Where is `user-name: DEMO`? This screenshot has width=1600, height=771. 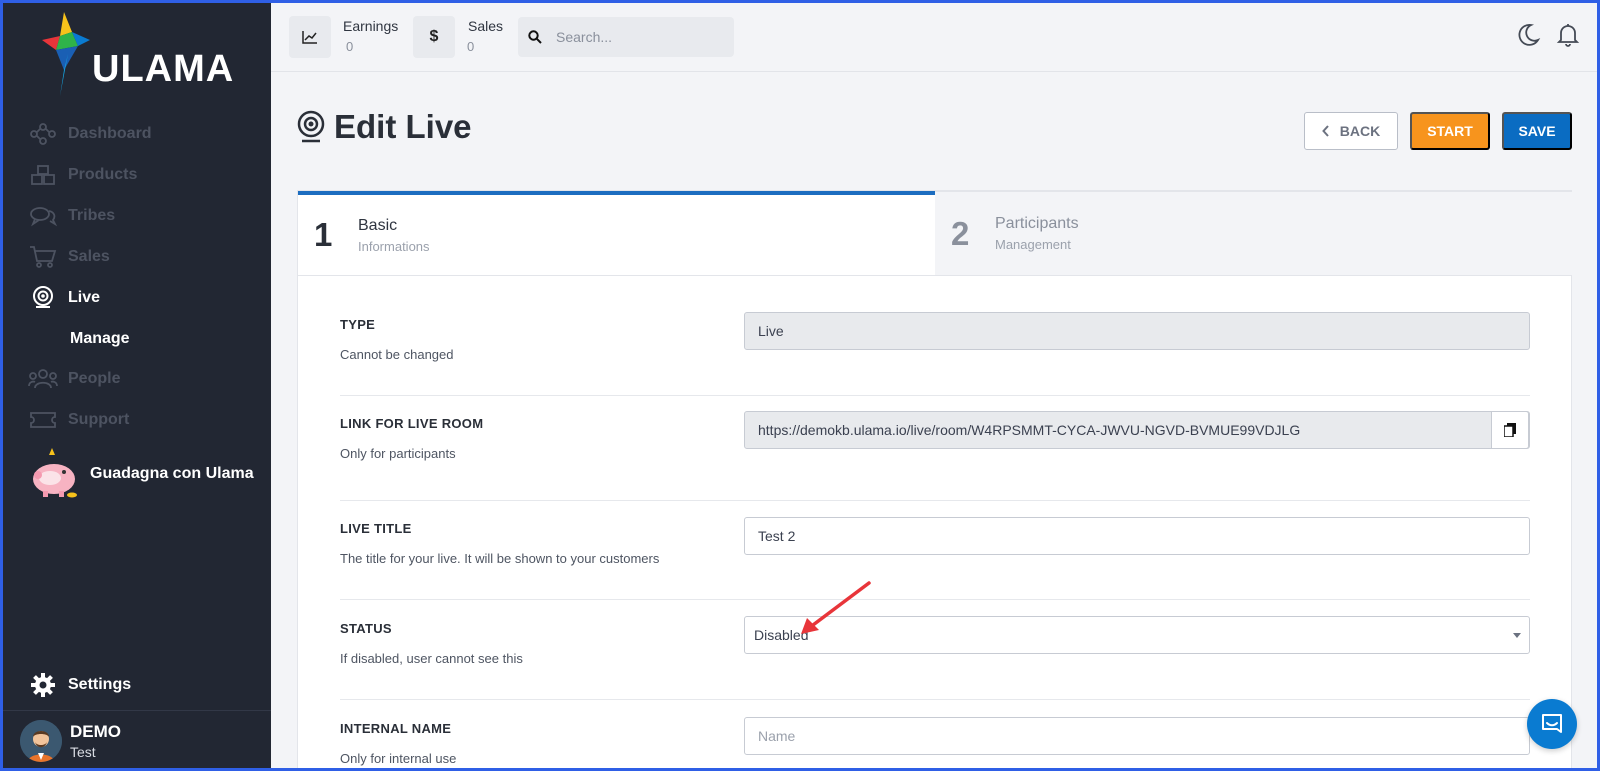 user-name: DEMO is located at coordinates (95, 731).